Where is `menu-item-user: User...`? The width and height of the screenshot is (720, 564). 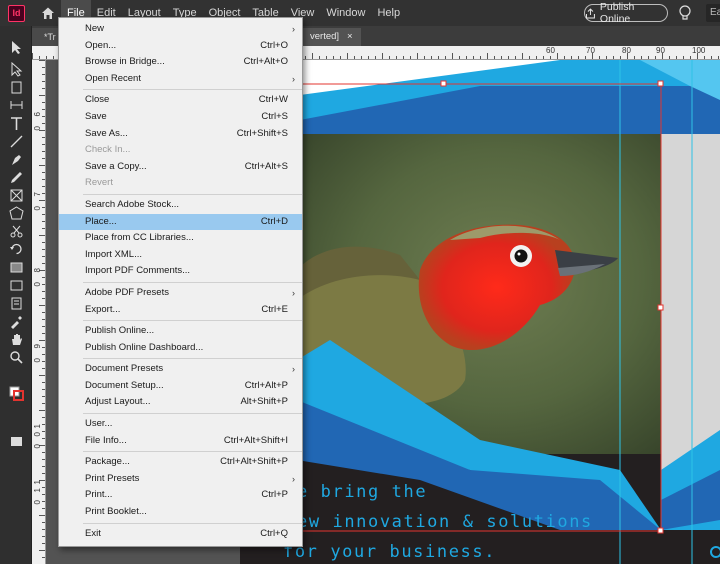 menu-item-user: User... is located at coordinates (180, 424).